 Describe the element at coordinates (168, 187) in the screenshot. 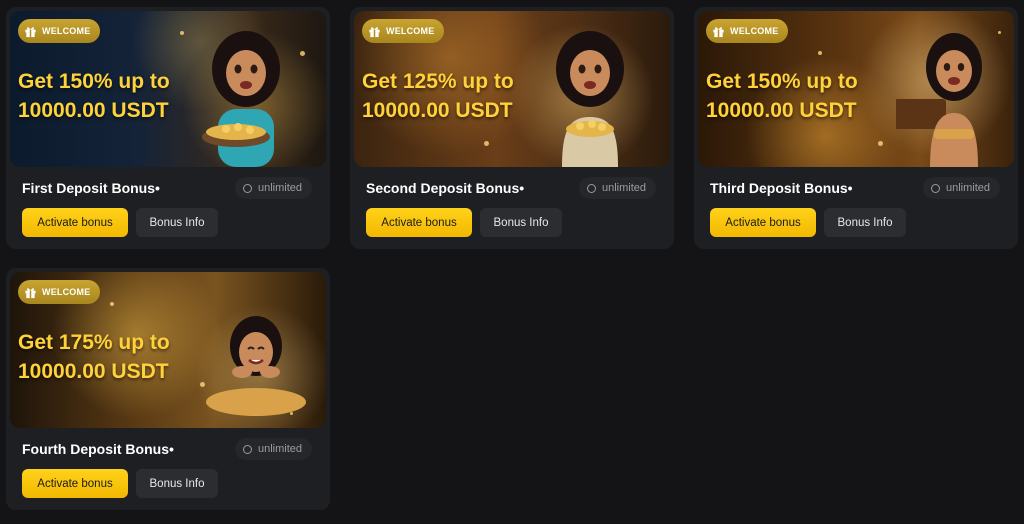

I see `bonus-info-row: First Deposit Bonus• unlimited` at that location.